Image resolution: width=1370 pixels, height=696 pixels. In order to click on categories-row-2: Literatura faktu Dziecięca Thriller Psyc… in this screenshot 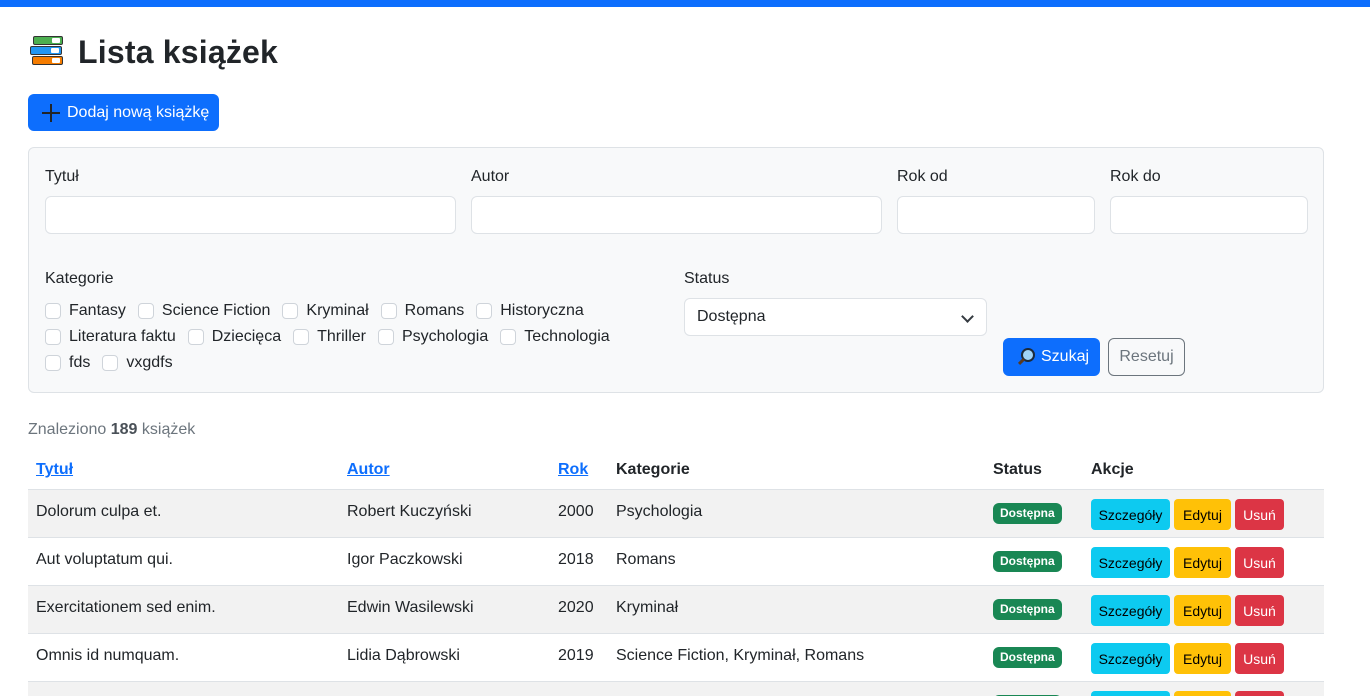, I will do `click(333, 337)`.